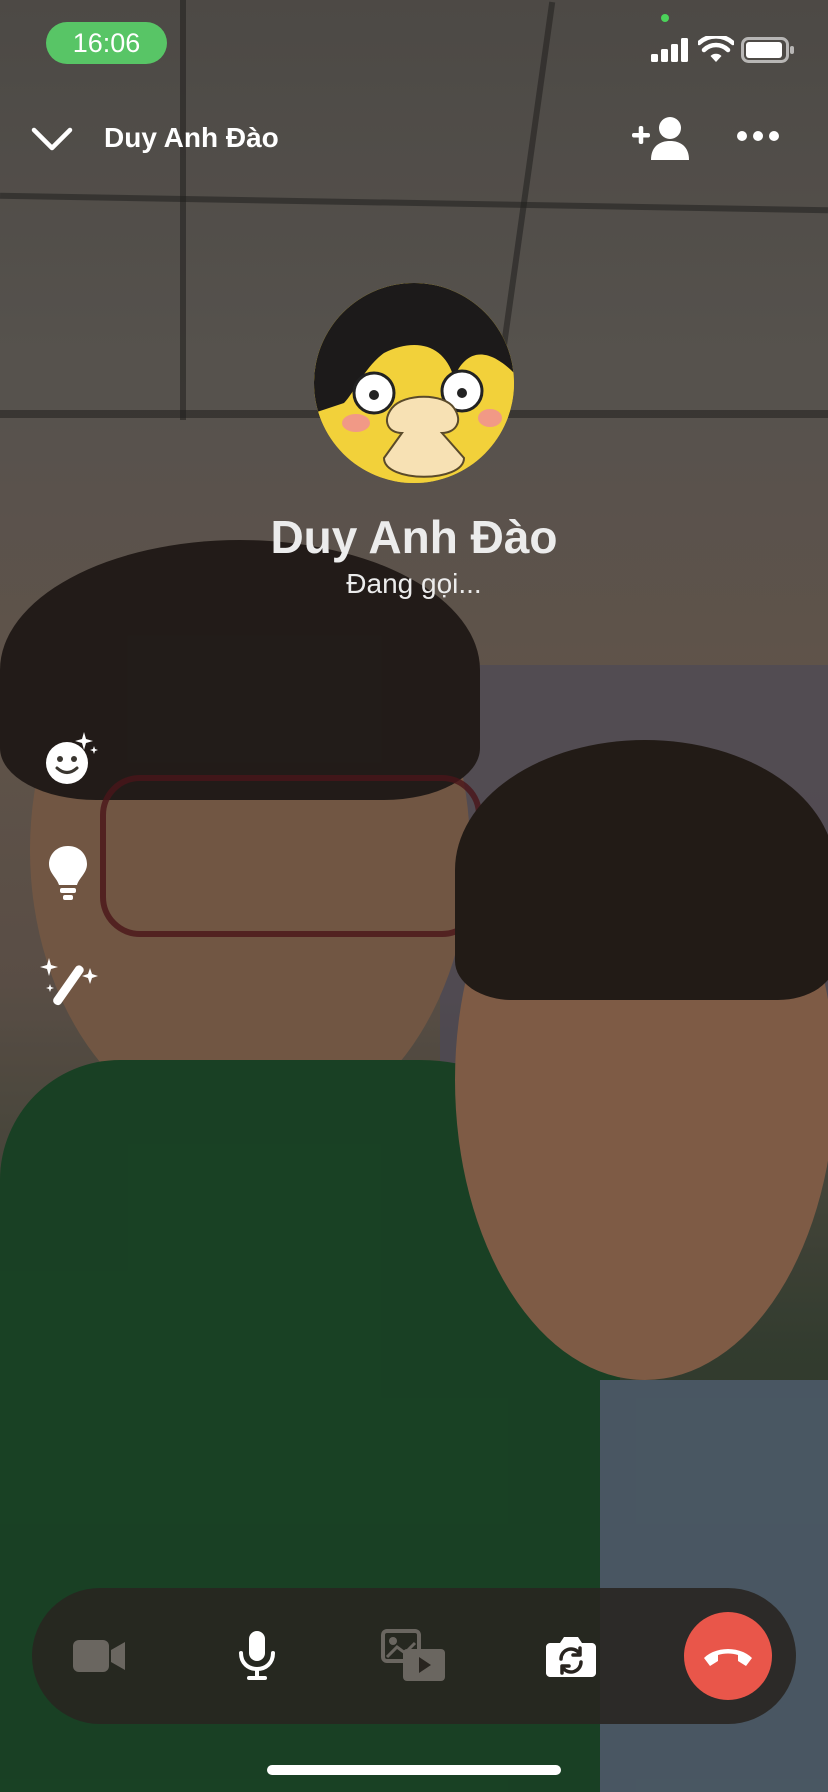 This screenshot has height=1792, width=828. I want to click on magic-button, so click(70, 984).